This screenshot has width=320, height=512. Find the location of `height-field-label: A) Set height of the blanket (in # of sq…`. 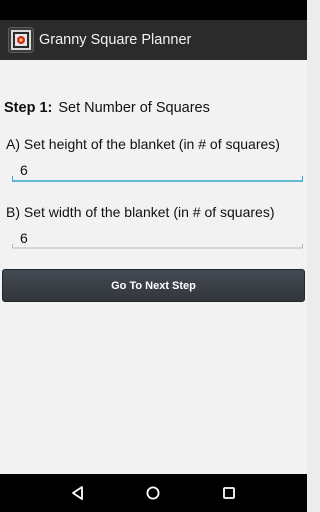

height-field-label: A) Set height of the blanket (in # of sq… is located at coordinates (143, 144).